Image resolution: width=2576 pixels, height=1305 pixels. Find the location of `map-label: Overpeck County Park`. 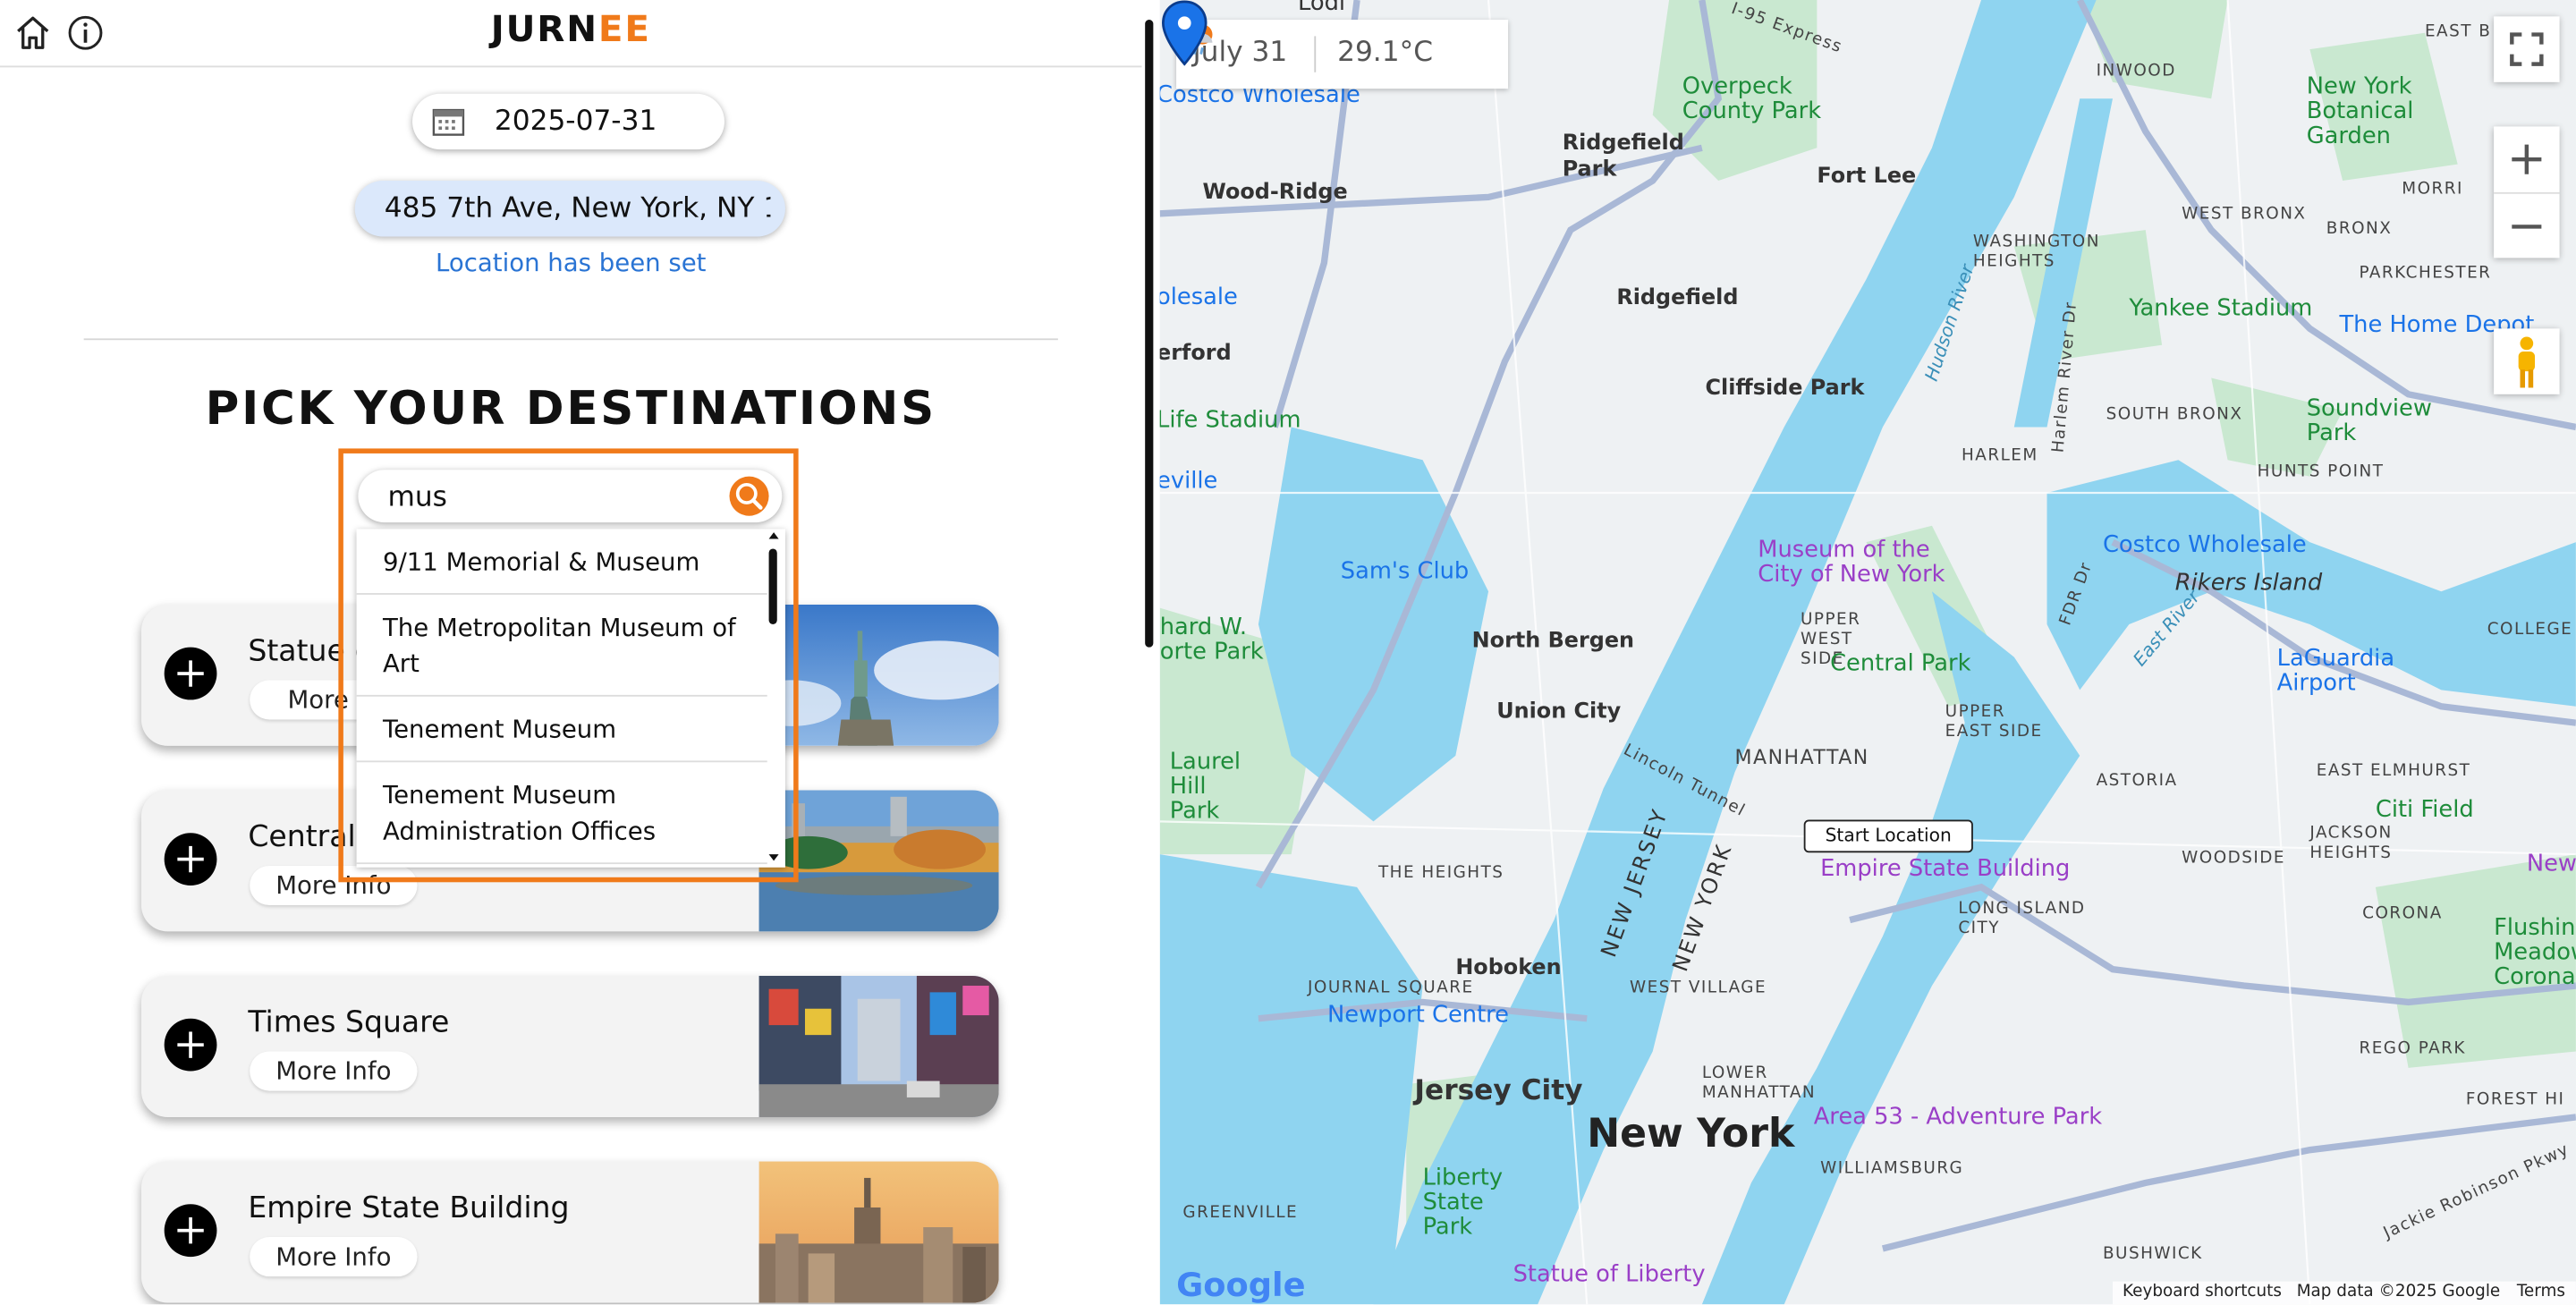

map-label: Overpeck County Park is located at coordinates (1752, 99).